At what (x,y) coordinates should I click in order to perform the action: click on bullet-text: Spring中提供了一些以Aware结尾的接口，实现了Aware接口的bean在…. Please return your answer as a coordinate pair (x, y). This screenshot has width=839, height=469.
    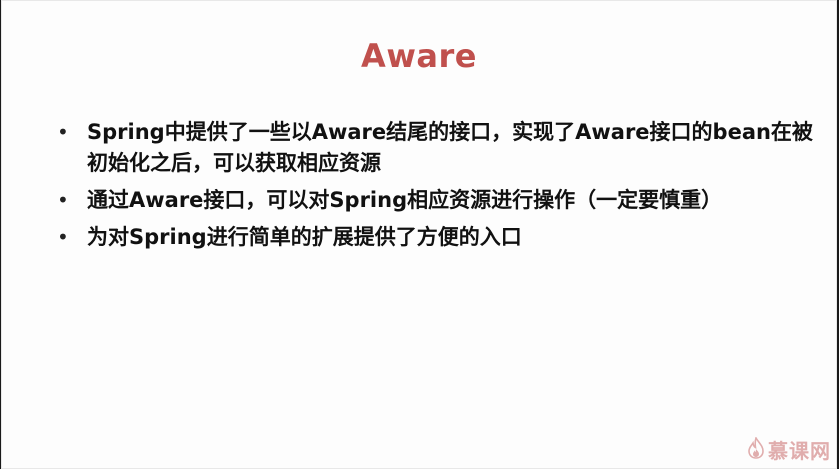
    Looking at the image, I should click on (450, 147).